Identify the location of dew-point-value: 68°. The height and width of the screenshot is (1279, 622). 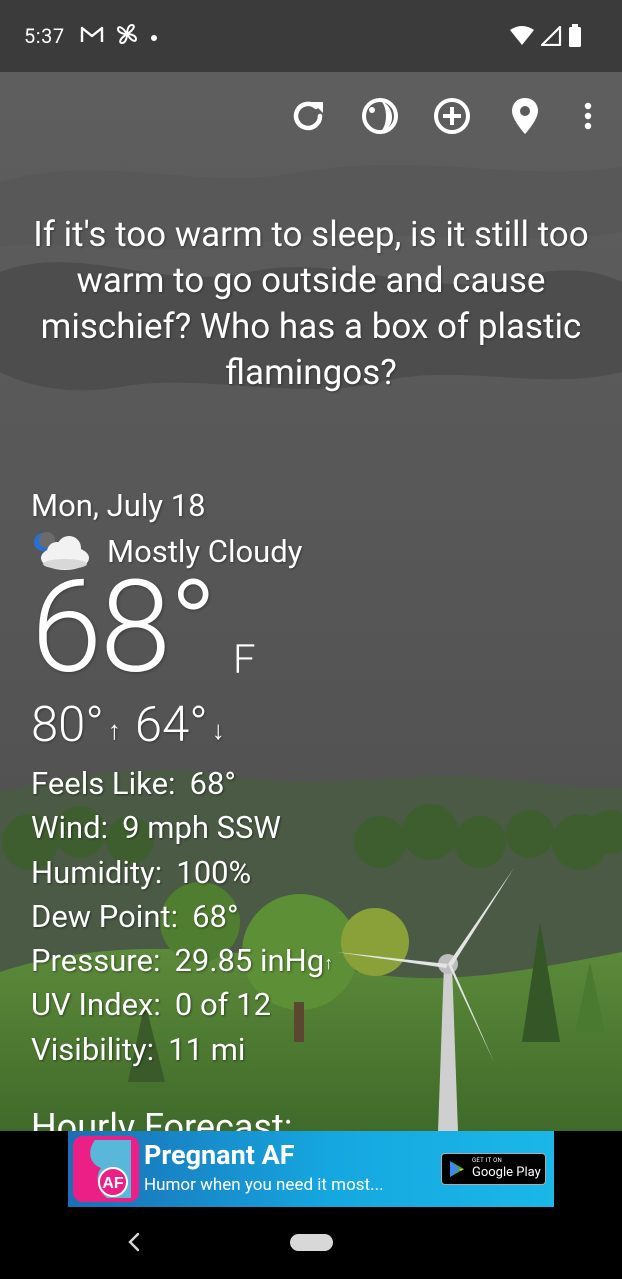
(215, 916).